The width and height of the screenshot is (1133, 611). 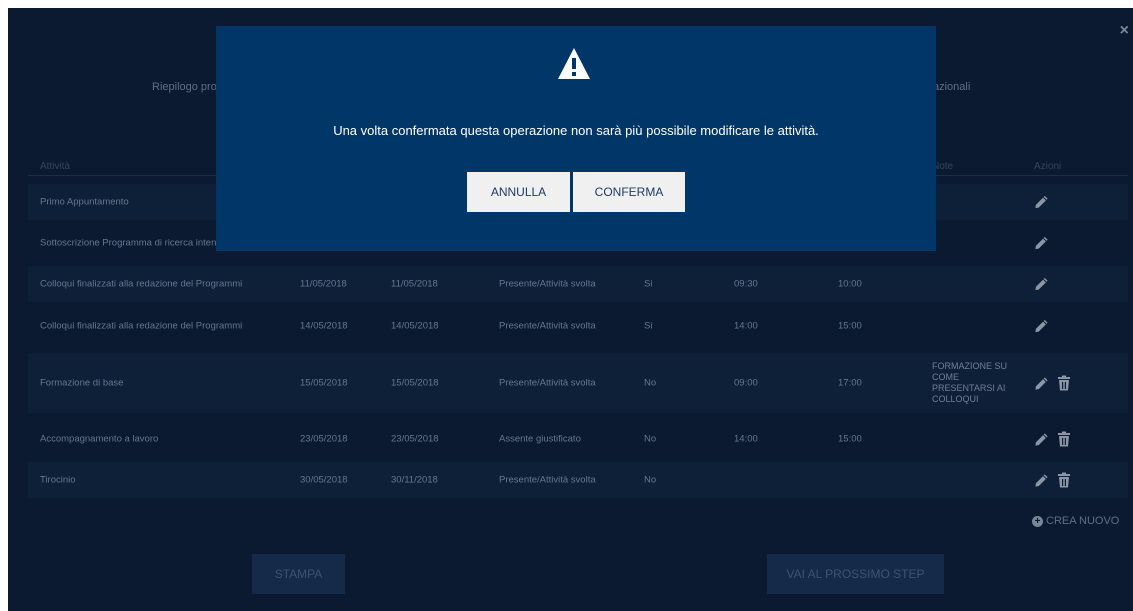 What do you see at coordinates (574, 66) in the screenshot?
I see `warning-icon` at bounding box center [574, 66].